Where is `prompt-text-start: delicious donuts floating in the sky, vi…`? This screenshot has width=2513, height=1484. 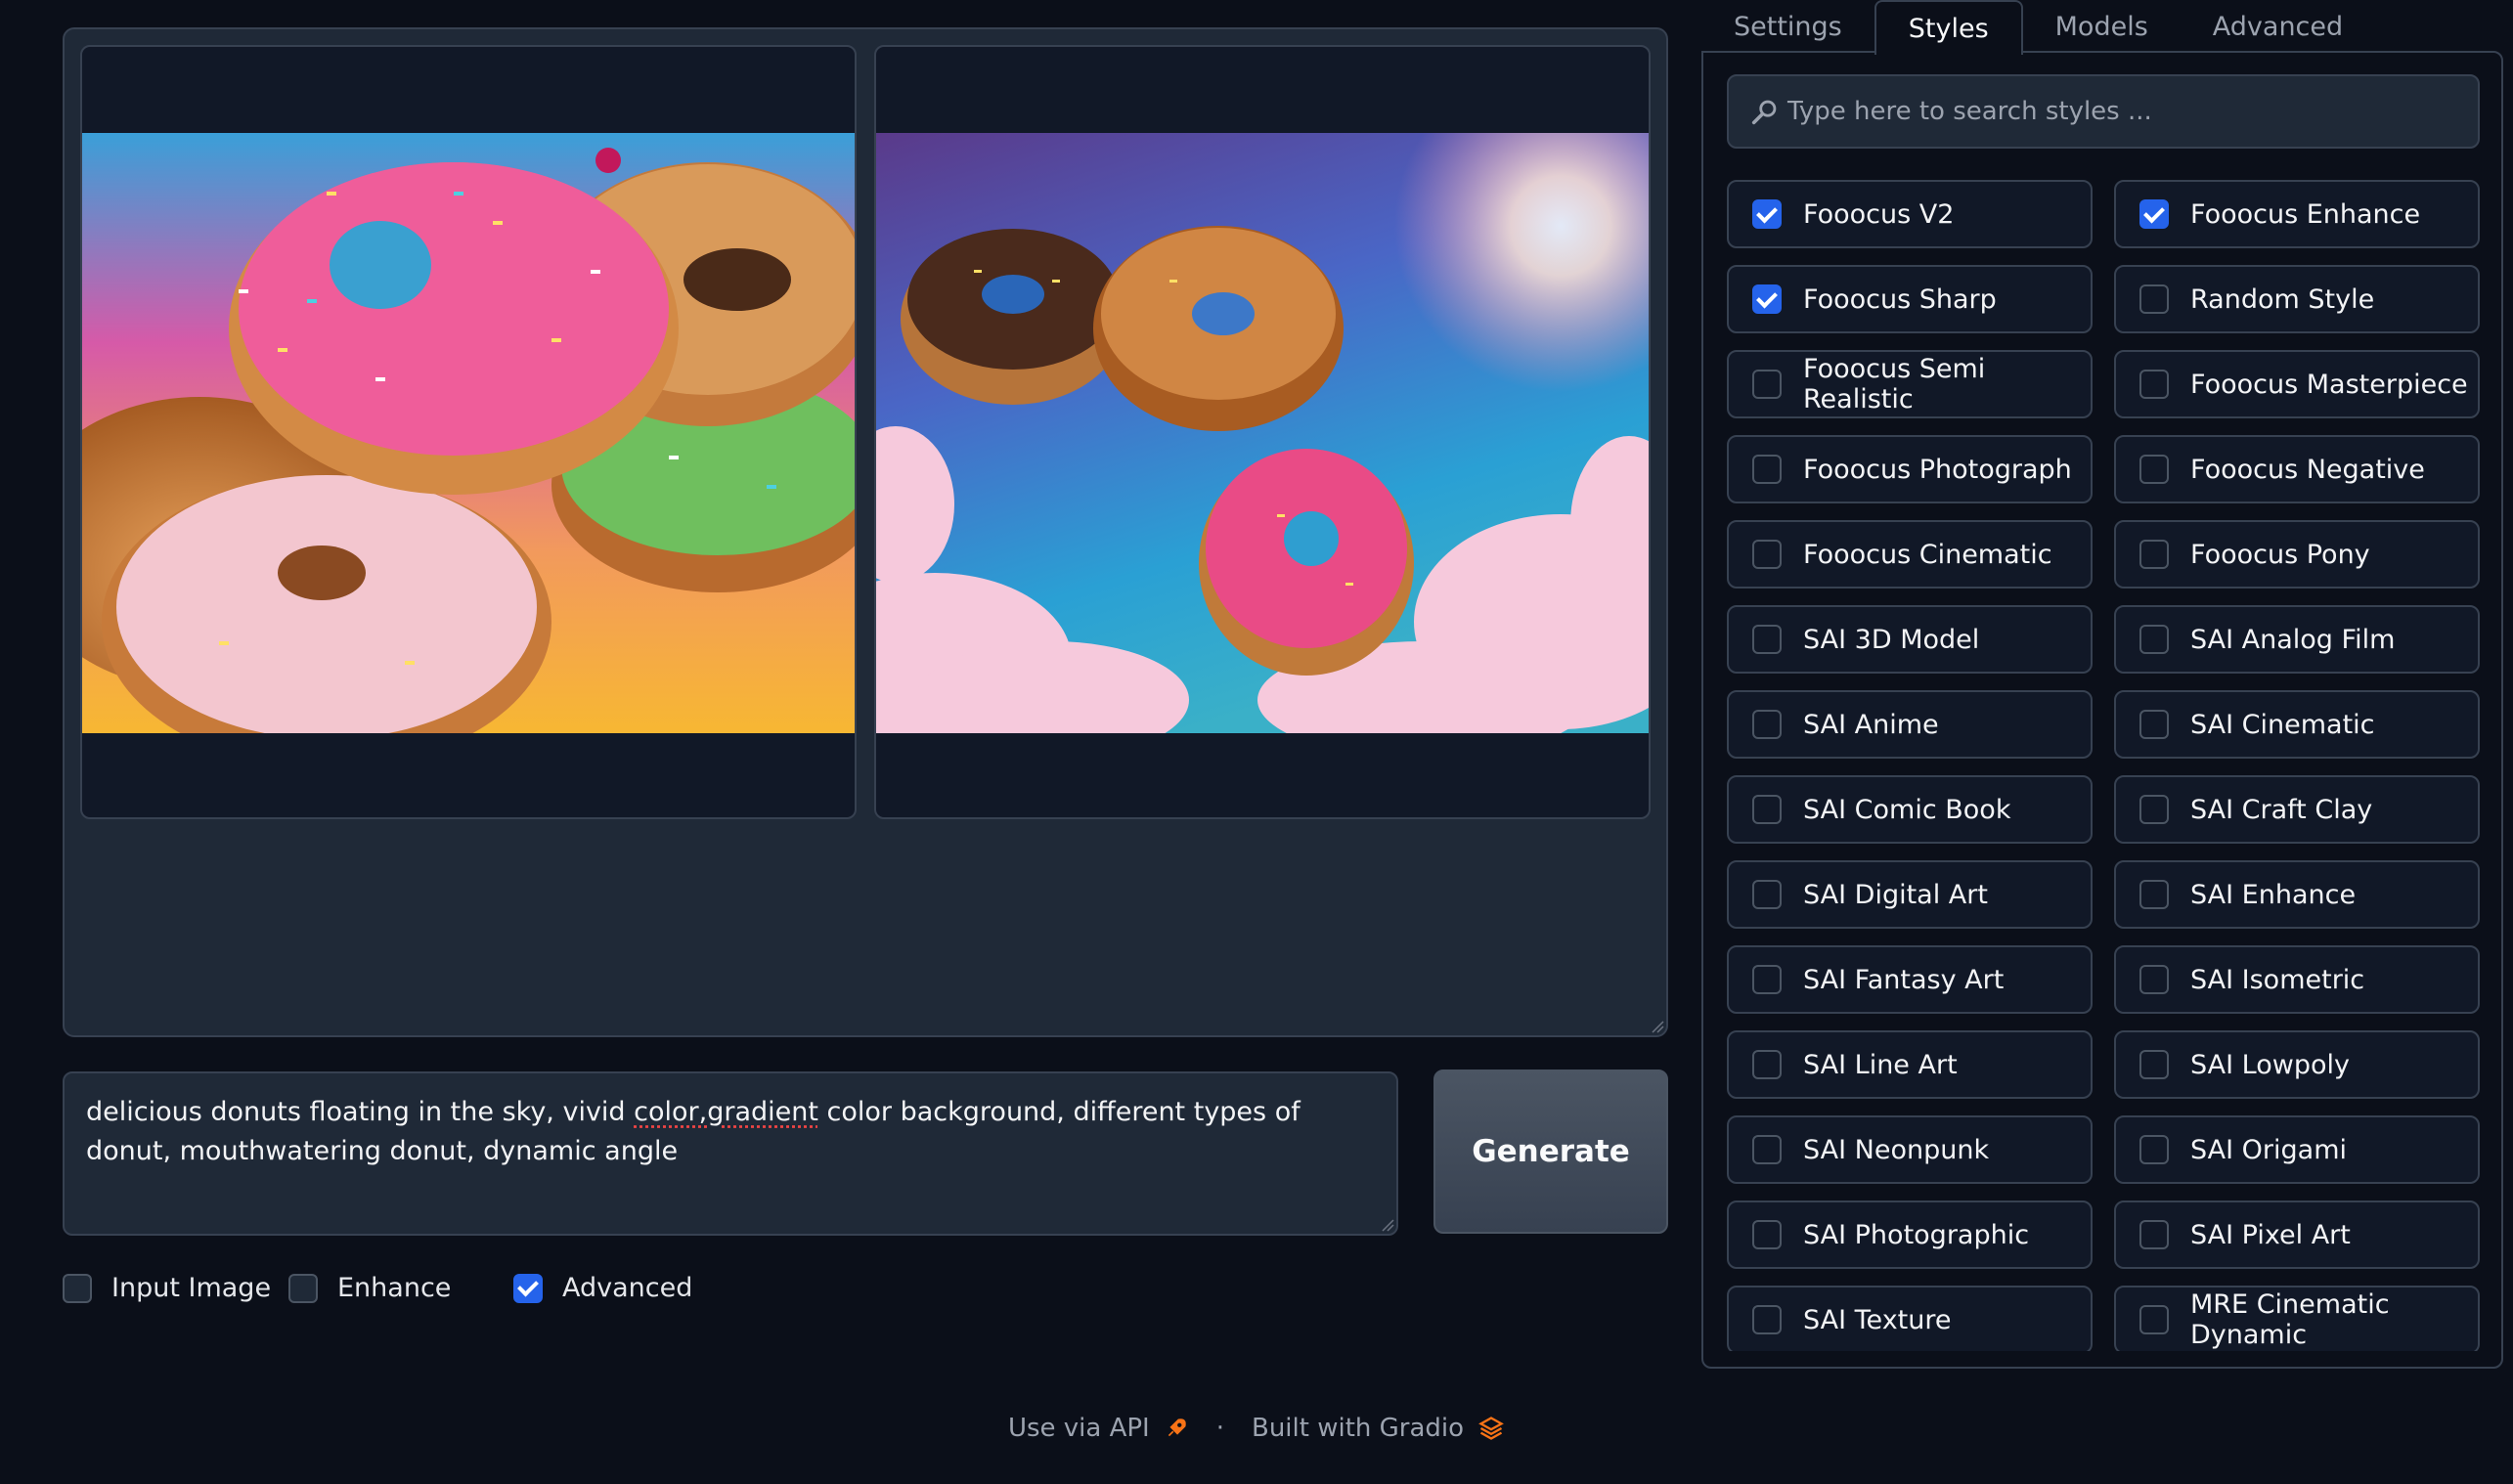 prompt-text-start: delicious donuts floating in the sky, vi… is located at coordinates (360, 1112).